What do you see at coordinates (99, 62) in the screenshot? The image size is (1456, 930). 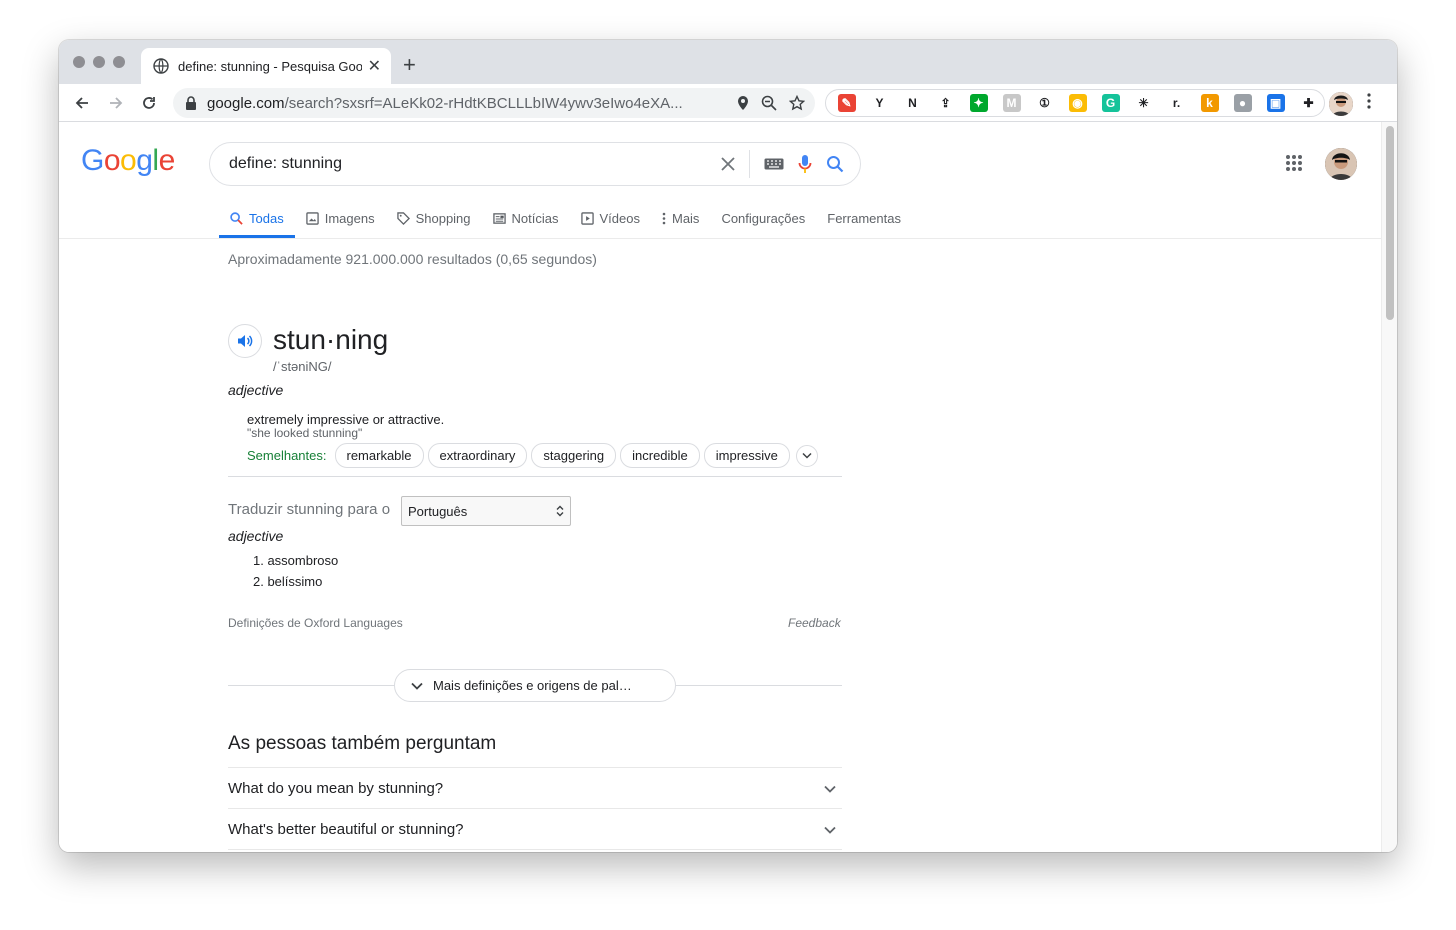 I see `minimize-window-button` at bounding box center [99, 62].